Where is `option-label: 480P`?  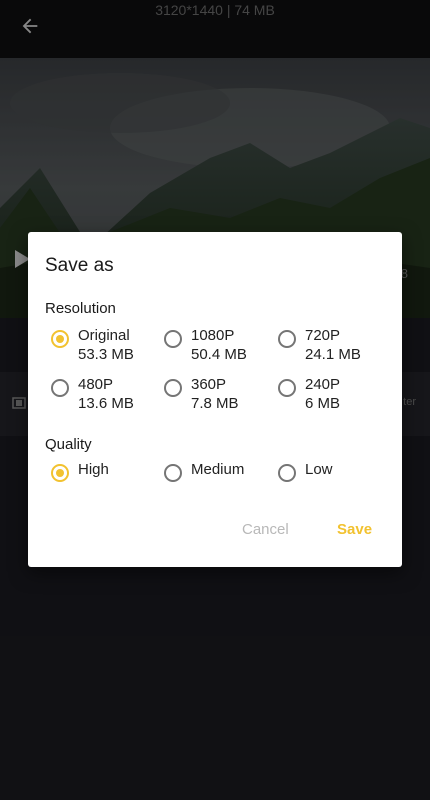 option-label: 480P is located at coordinates (96, 384).